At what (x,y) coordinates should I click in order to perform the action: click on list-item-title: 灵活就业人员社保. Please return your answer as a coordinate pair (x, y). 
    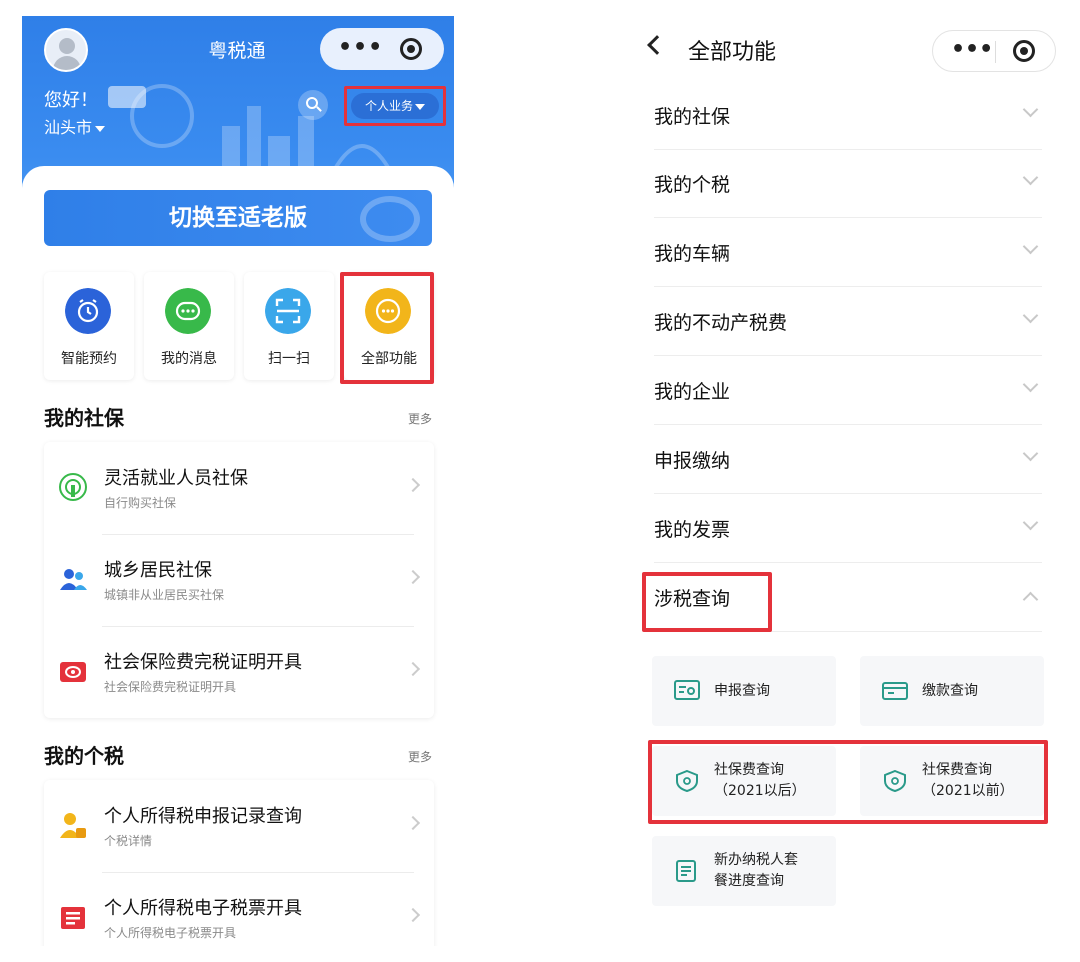
    Looking at the image, I should click on (176, 478).